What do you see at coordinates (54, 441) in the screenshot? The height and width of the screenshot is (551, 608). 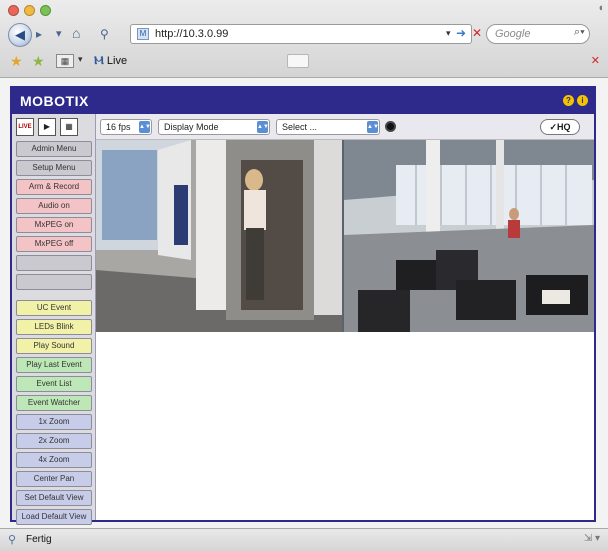 I see `sidebar-button-2x-zoom: 2x Zoom` at bounding box center [54, 441].